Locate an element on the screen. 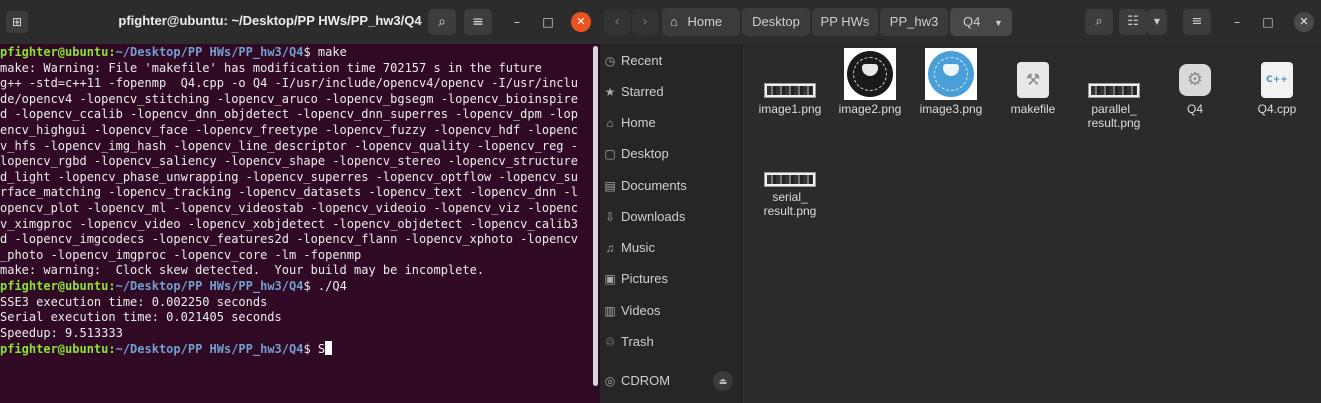  file-item-image3: image3.png is located at coordinates (951, 84).